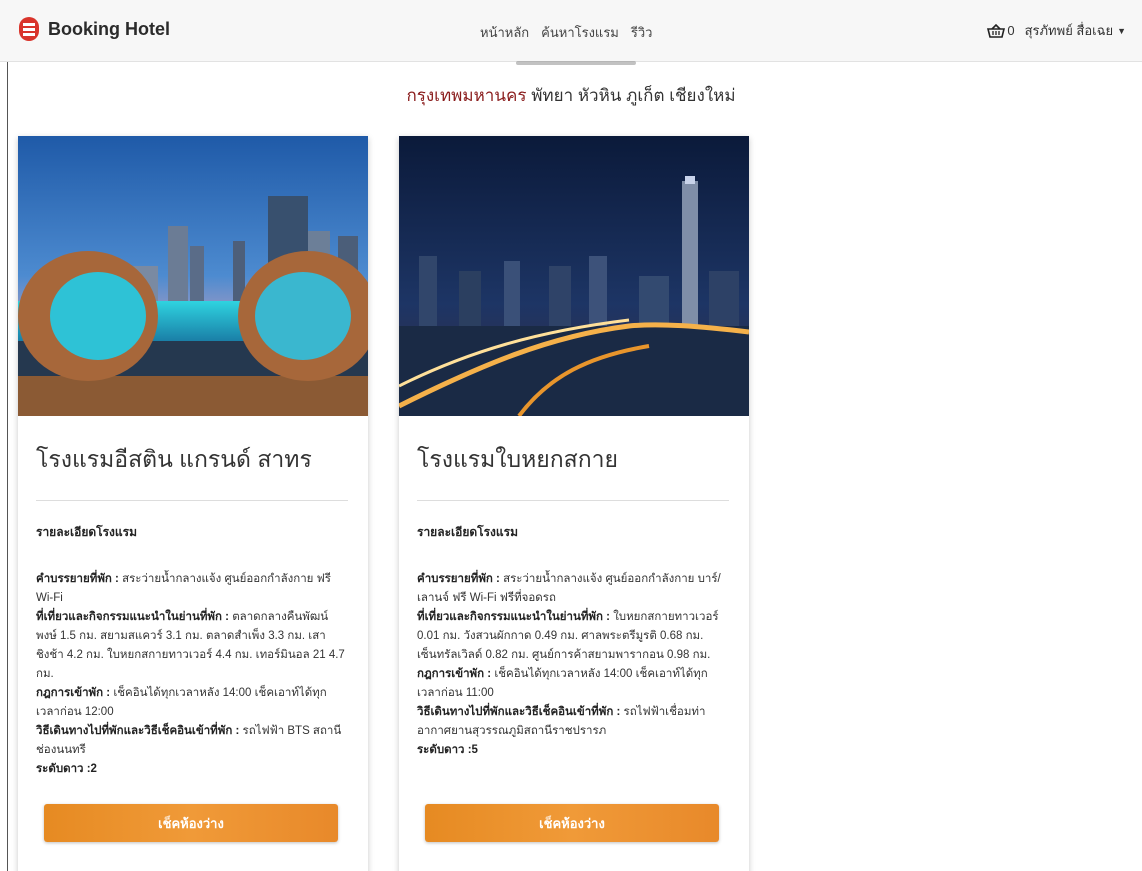  I want to click on cart-button: 0, so click(1001, 30).